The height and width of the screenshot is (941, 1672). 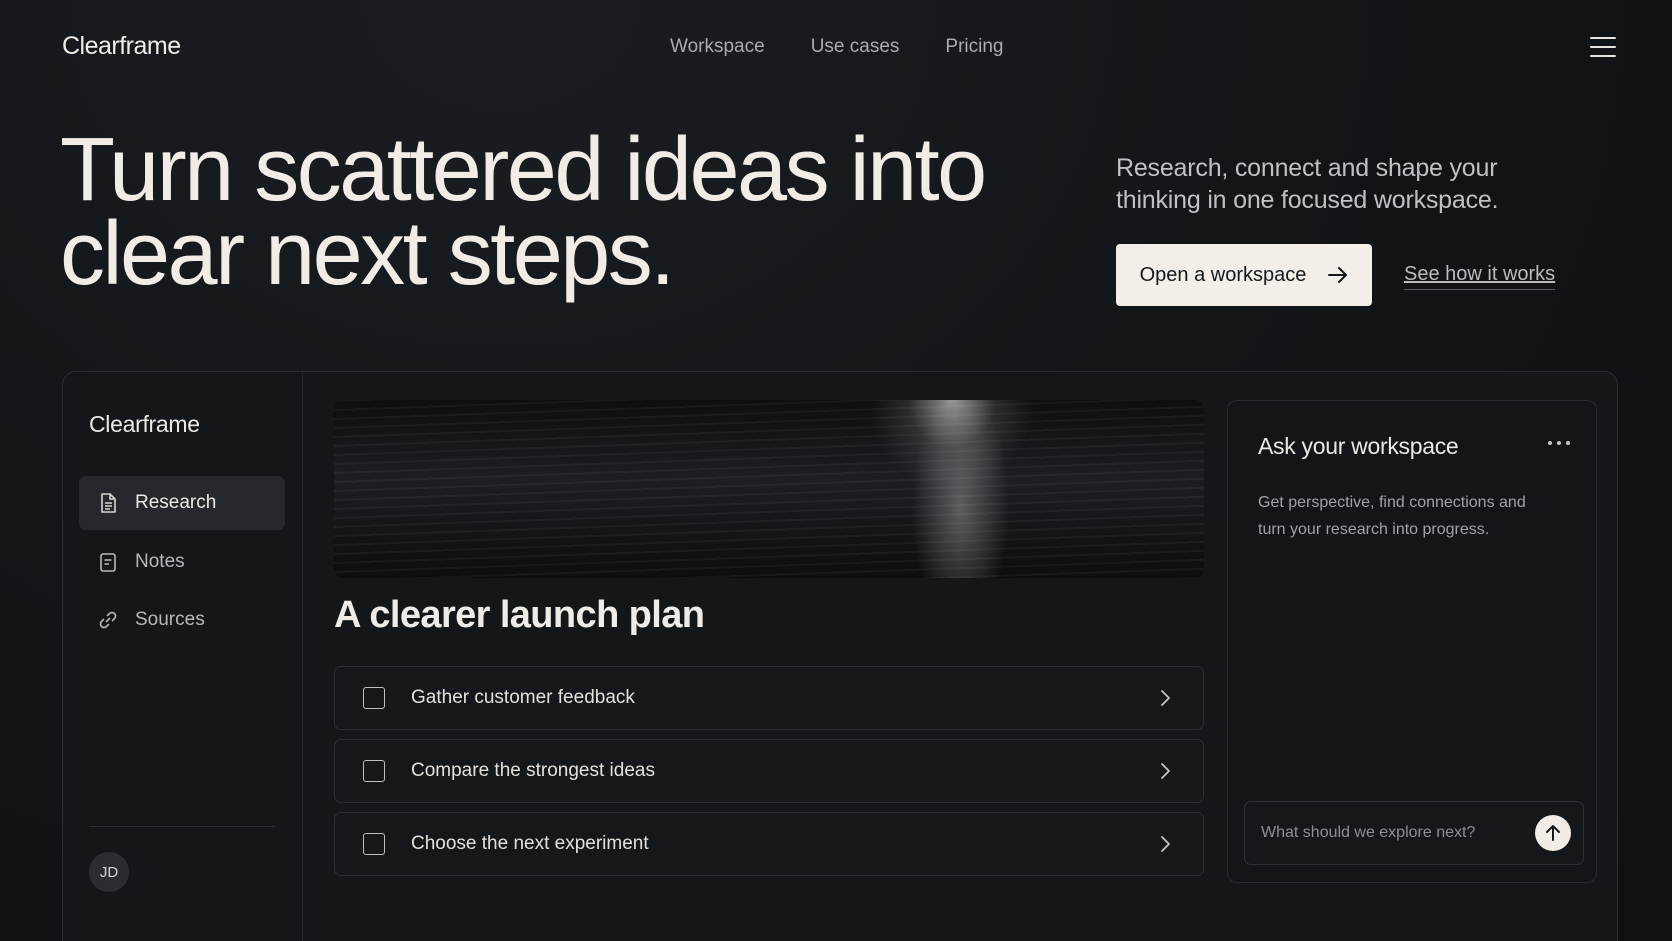 What do you see at coordinates (1223, 274) in the screenshot?
I see `open-workspace-label: Open a workspace` at bounding box center [1223, 274].